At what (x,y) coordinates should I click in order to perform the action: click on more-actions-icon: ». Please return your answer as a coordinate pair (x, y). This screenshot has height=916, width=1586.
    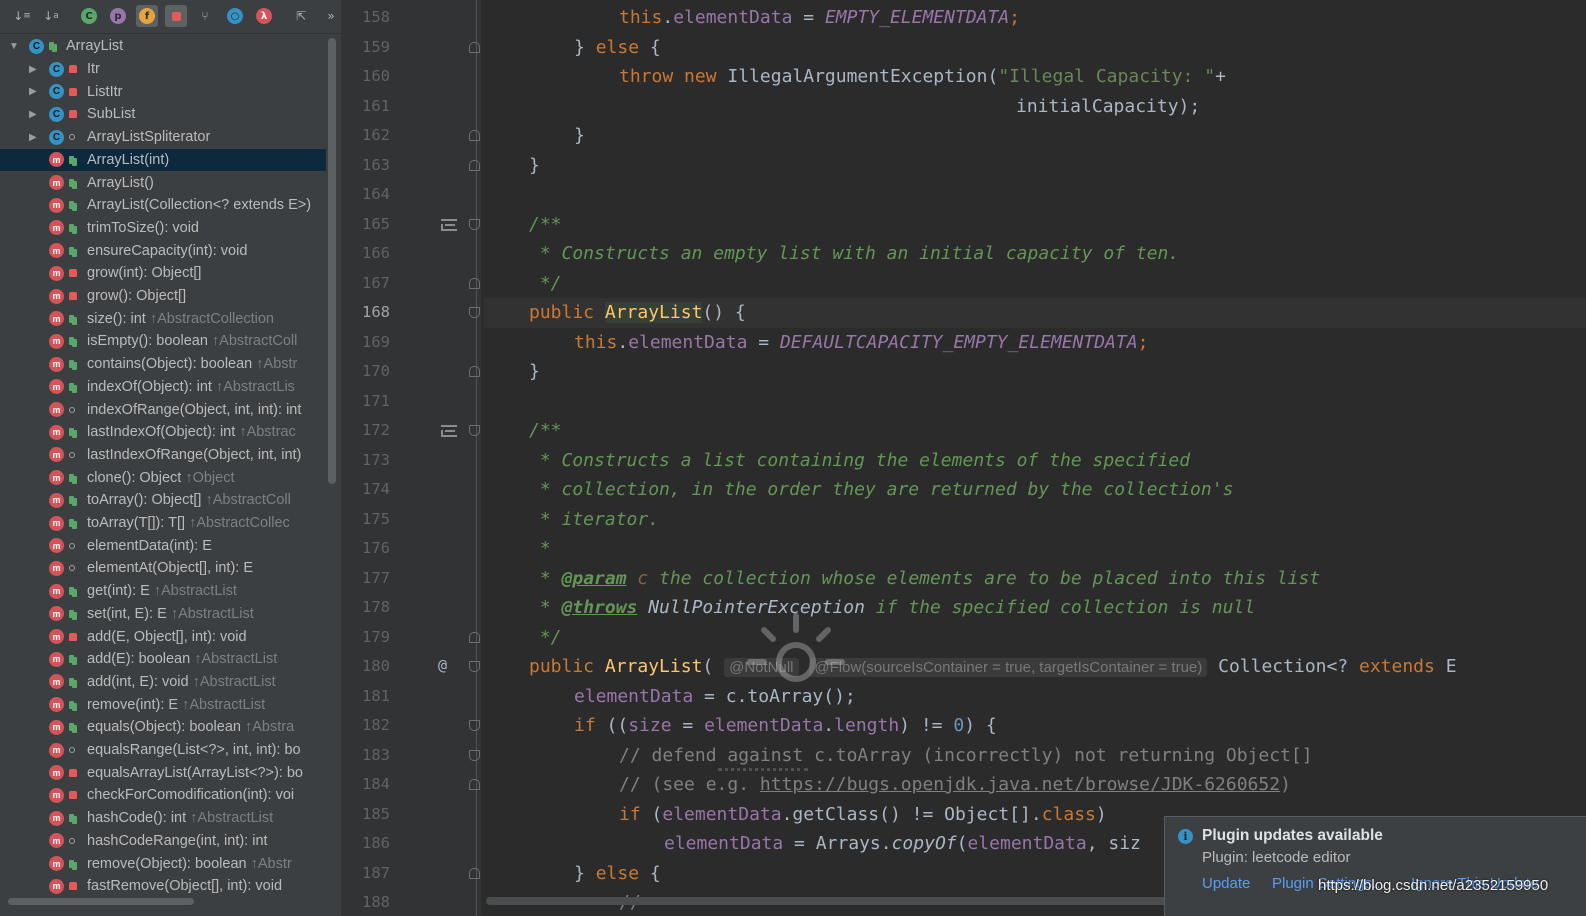
    Looking at the image, I should click on (330, 16).